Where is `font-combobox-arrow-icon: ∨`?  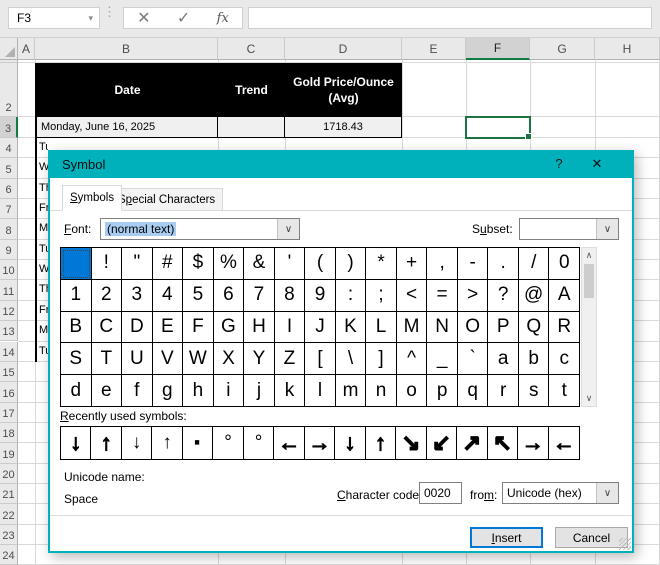
font-combobox-arrow-icon: ∨ is located at coordinates (288, 229).